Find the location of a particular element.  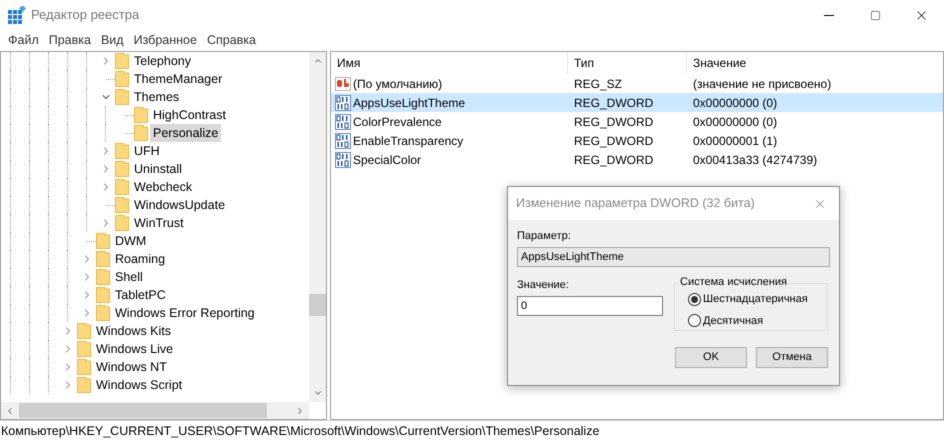

registry-app-icon is located at coordinates (17, 15).